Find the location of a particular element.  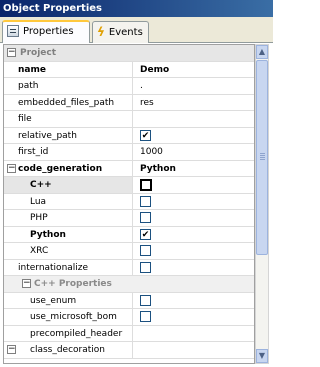

property-name: embedded_files_path is located at coordinates (68, 102).